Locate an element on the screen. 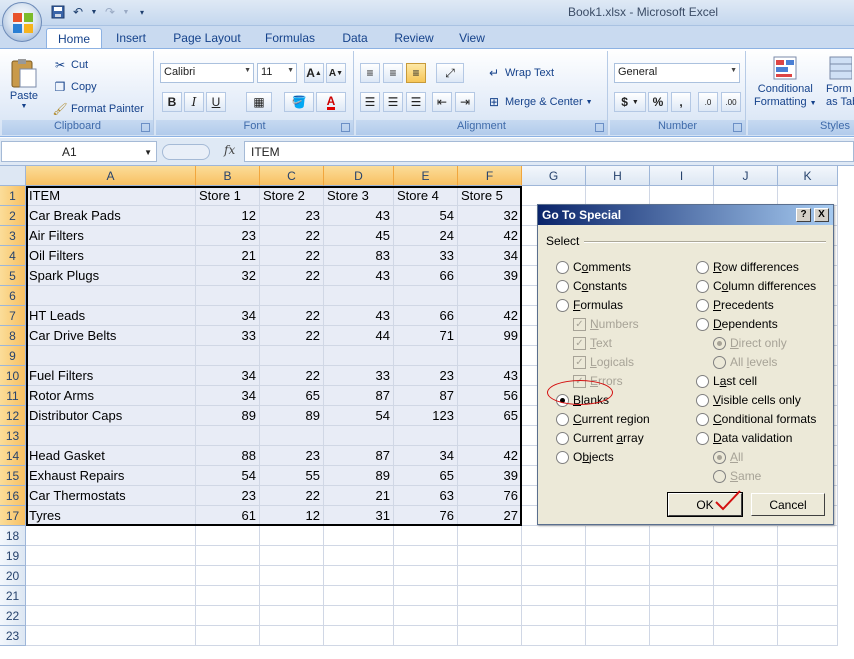 This screenshot has width=854, height=659. clipboard-dialog-launcher-icon is located at coordinates (145, 127).